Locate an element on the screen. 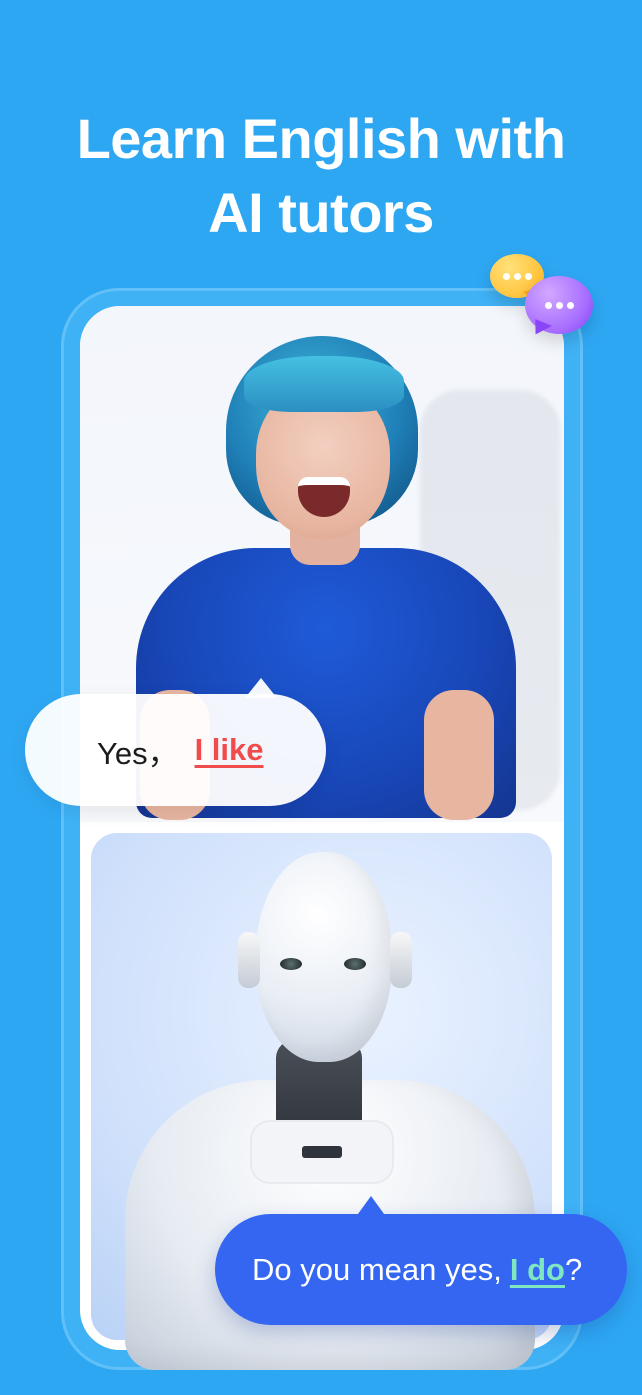  tutor-speech-highlight: I do is located at coordinates (537, 1269).